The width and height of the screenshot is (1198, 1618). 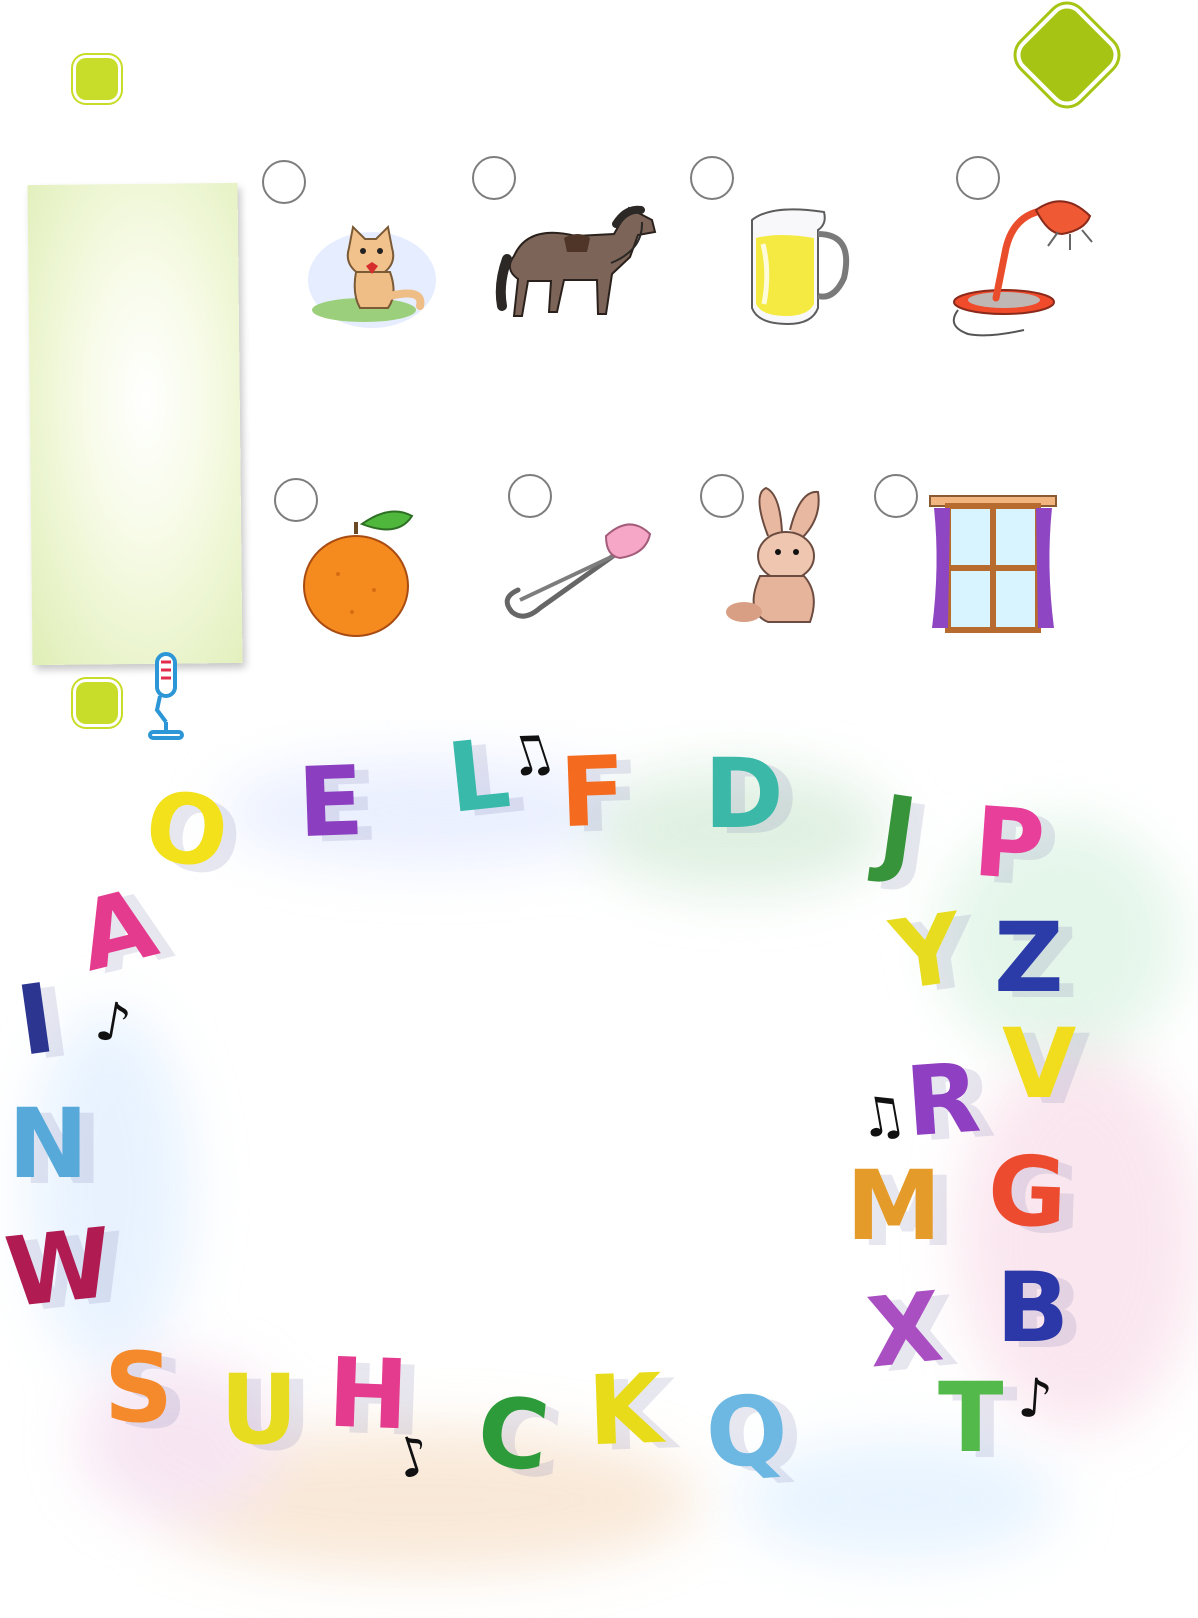 I want to click on desk-lamp-picture, so click(x=1022, y=268).